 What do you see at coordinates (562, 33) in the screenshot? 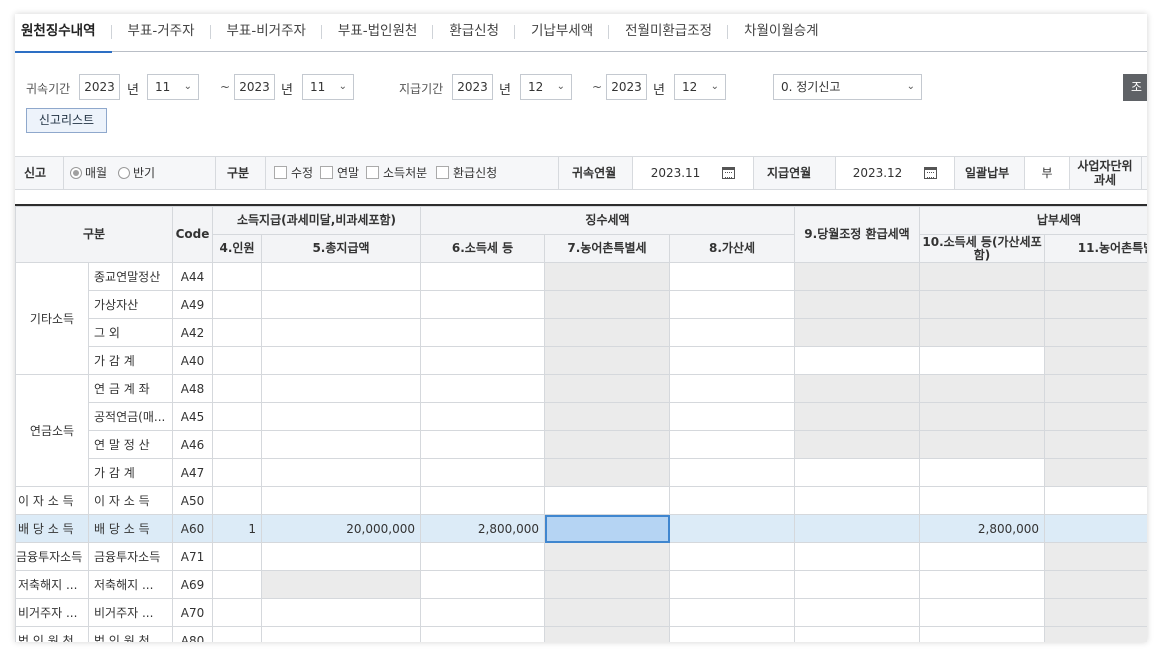
I see `tab-prepaid-tax: 기납부세액` at bounding box center [562, 33].